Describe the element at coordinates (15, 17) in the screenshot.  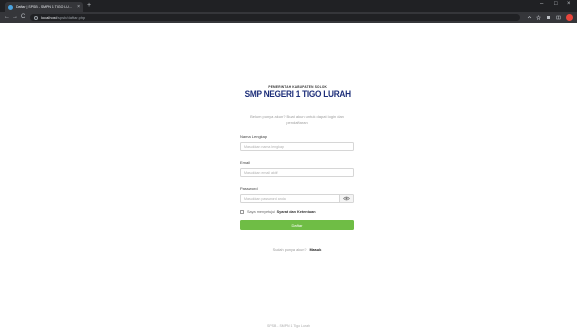
I see `forward-button: →` at that location.